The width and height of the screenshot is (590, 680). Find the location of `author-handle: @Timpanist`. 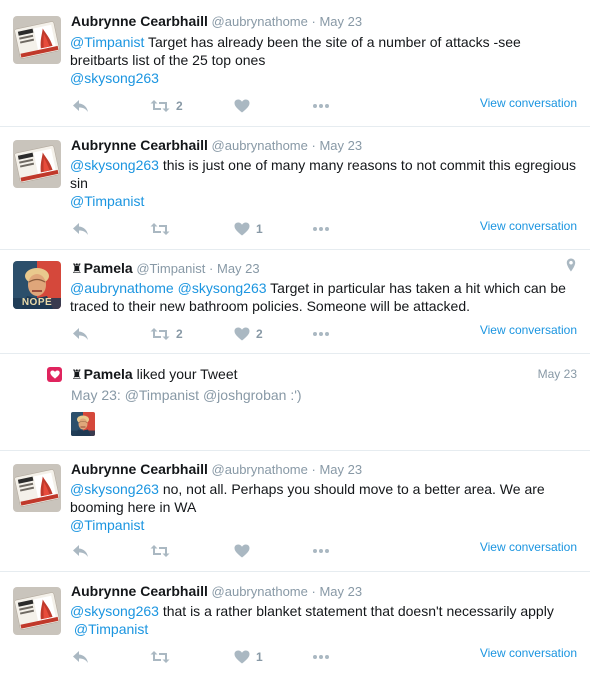

author-handle: @Timpanist is located at coordinates (170, 268).